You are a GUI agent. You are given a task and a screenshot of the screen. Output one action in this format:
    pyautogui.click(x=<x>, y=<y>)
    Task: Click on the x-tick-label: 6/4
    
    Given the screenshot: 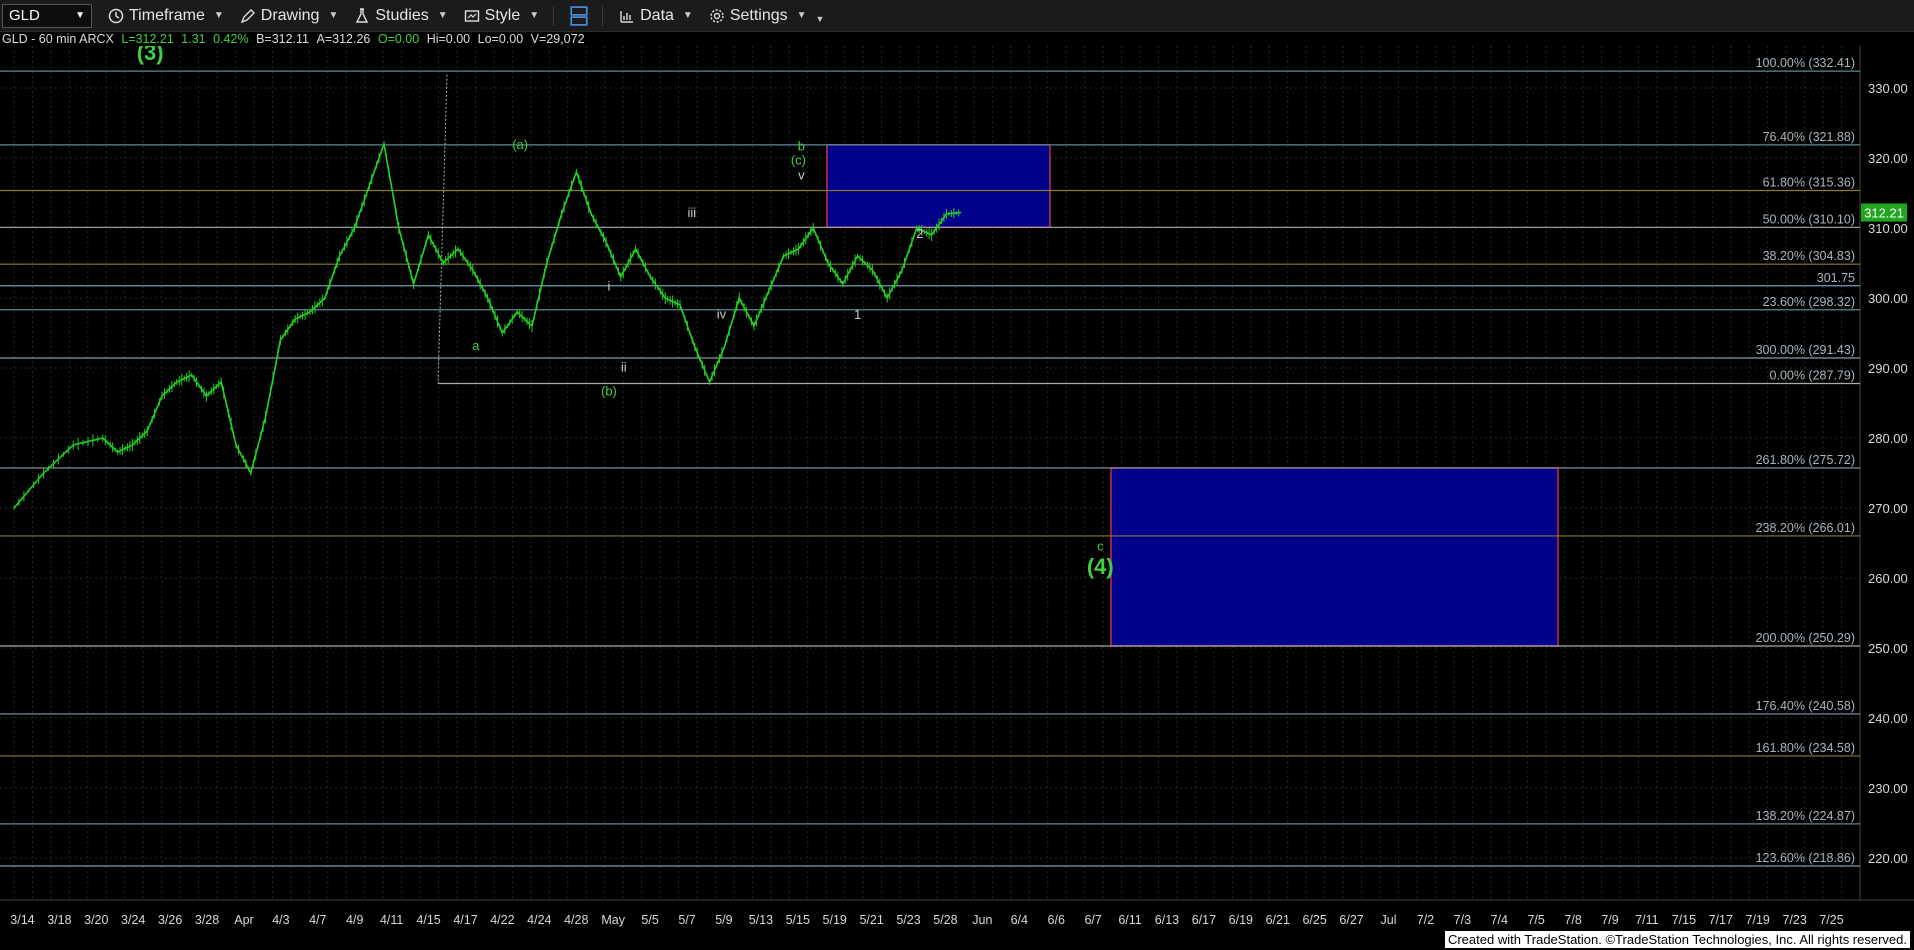 What is the action you would take?
    pyautogui.click(x=1019, y=920)
    